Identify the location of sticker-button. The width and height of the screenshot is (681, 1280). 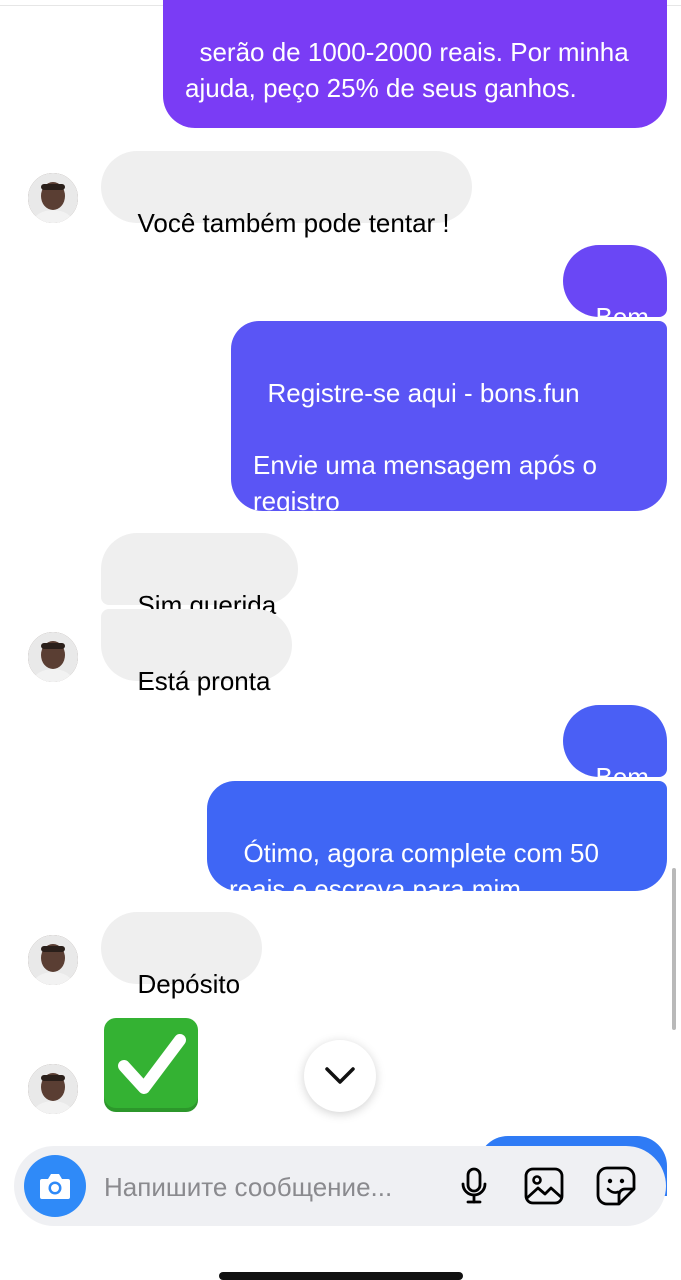
(616, 1186).